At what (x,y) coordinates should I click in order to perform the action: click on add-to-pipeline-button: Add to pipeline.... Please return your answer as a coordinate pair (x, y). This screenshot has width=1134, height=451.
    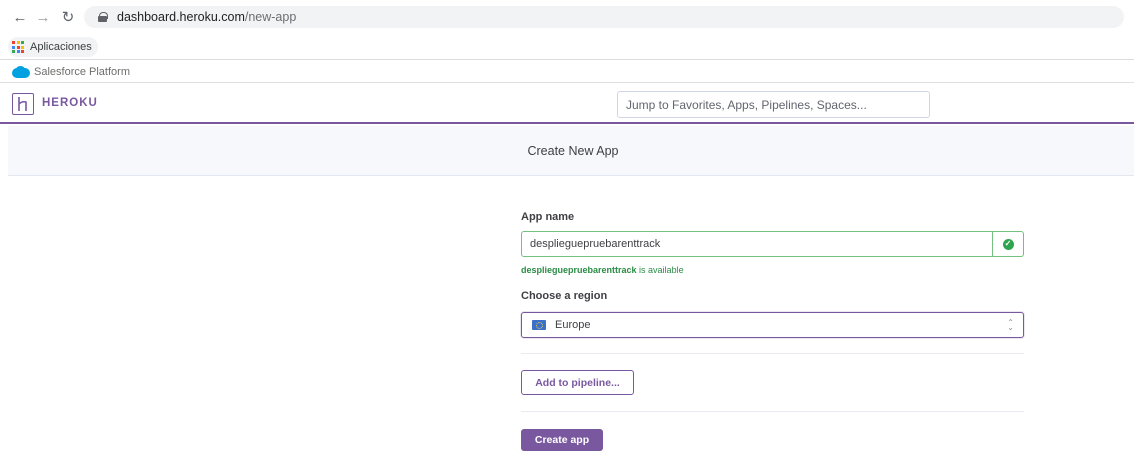
    Looking at the image, I should click on (577, 382).